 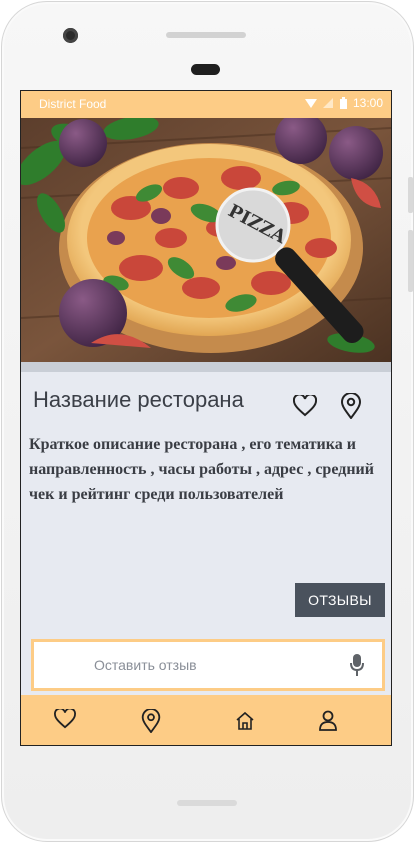 What do you see at coordinates (206, 35) in the screenshot?
I see `earpiece-speaker` at bounding box center [206, 35].